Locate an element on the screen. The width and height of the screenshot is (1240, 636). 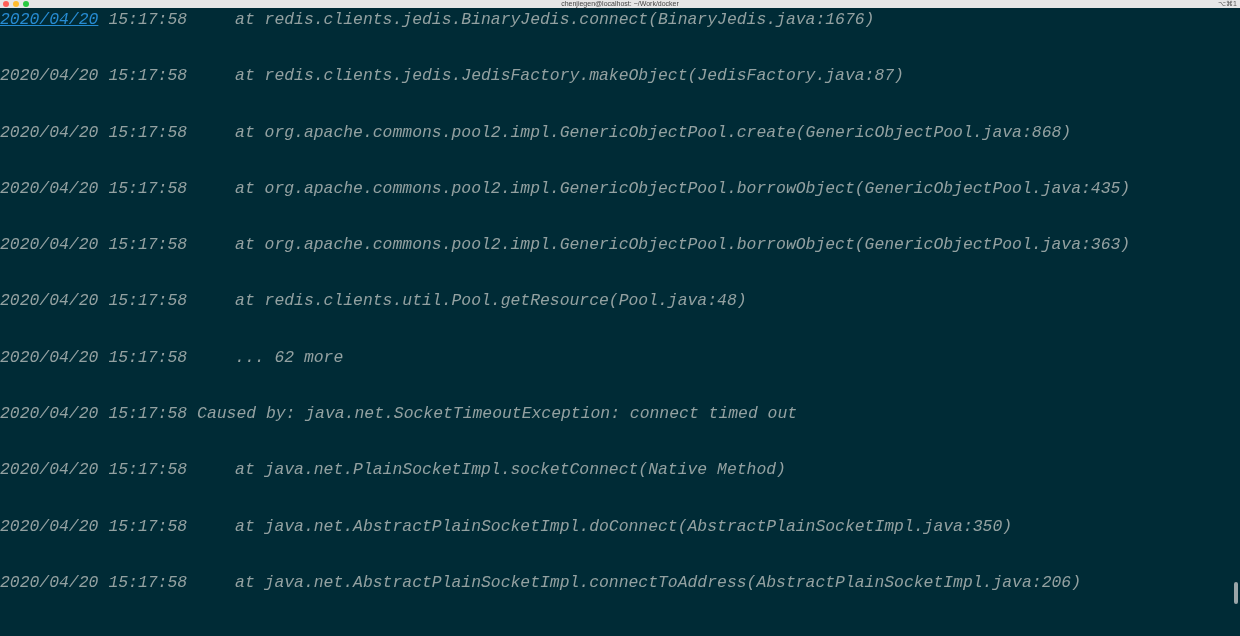
log-message: at org.apache.commons.pool2.impl.GenericObjectPool.create(GenericObjectPool.java:868) is located at coordinates (653, 133).